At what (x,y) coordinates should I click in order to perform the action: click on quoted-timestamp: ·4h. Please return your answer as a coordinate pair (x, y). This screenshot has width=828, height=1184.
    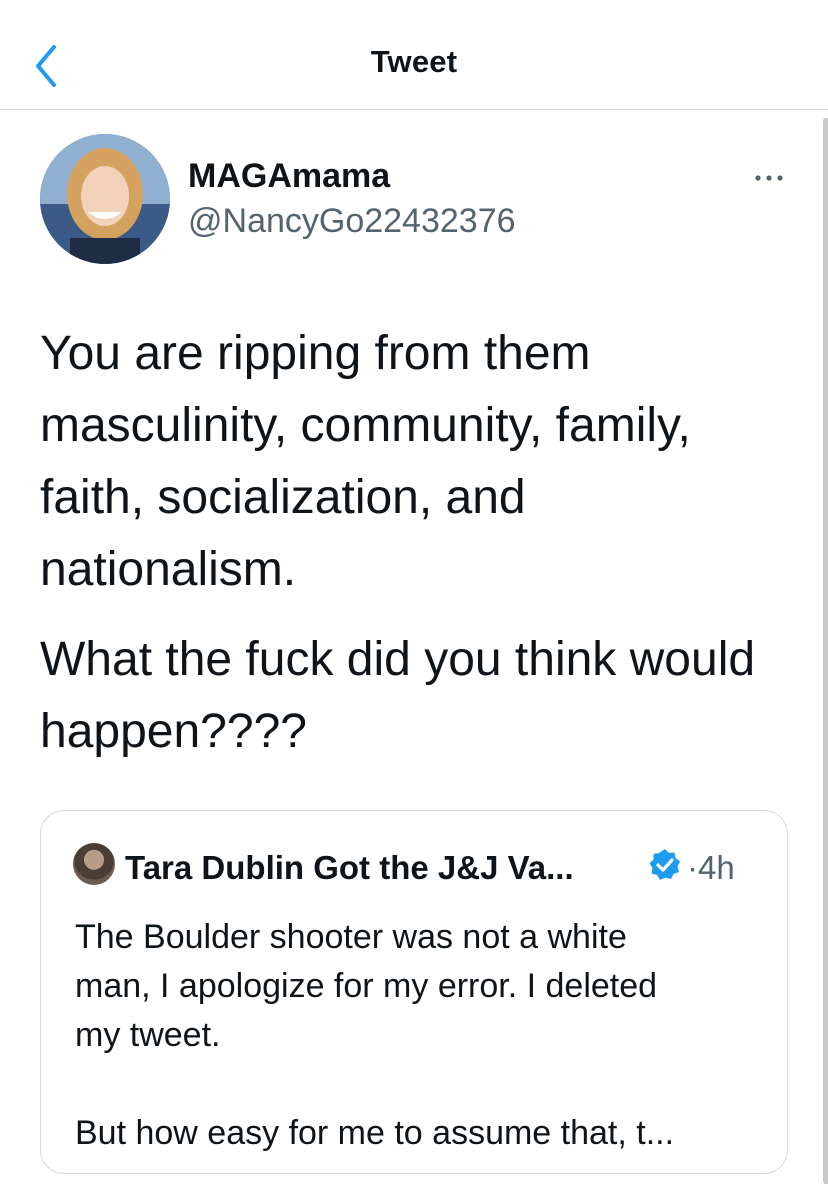
    Looking at the image, I should click on (711, 868).